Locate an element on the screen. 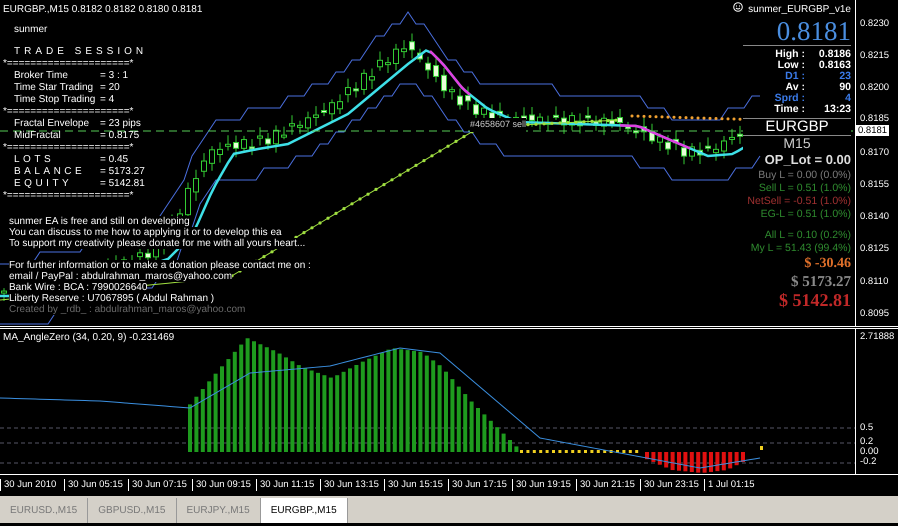 The width and height of the screenshot is (898, 526). stat-value: 23 is located at coordinates (844, 76).